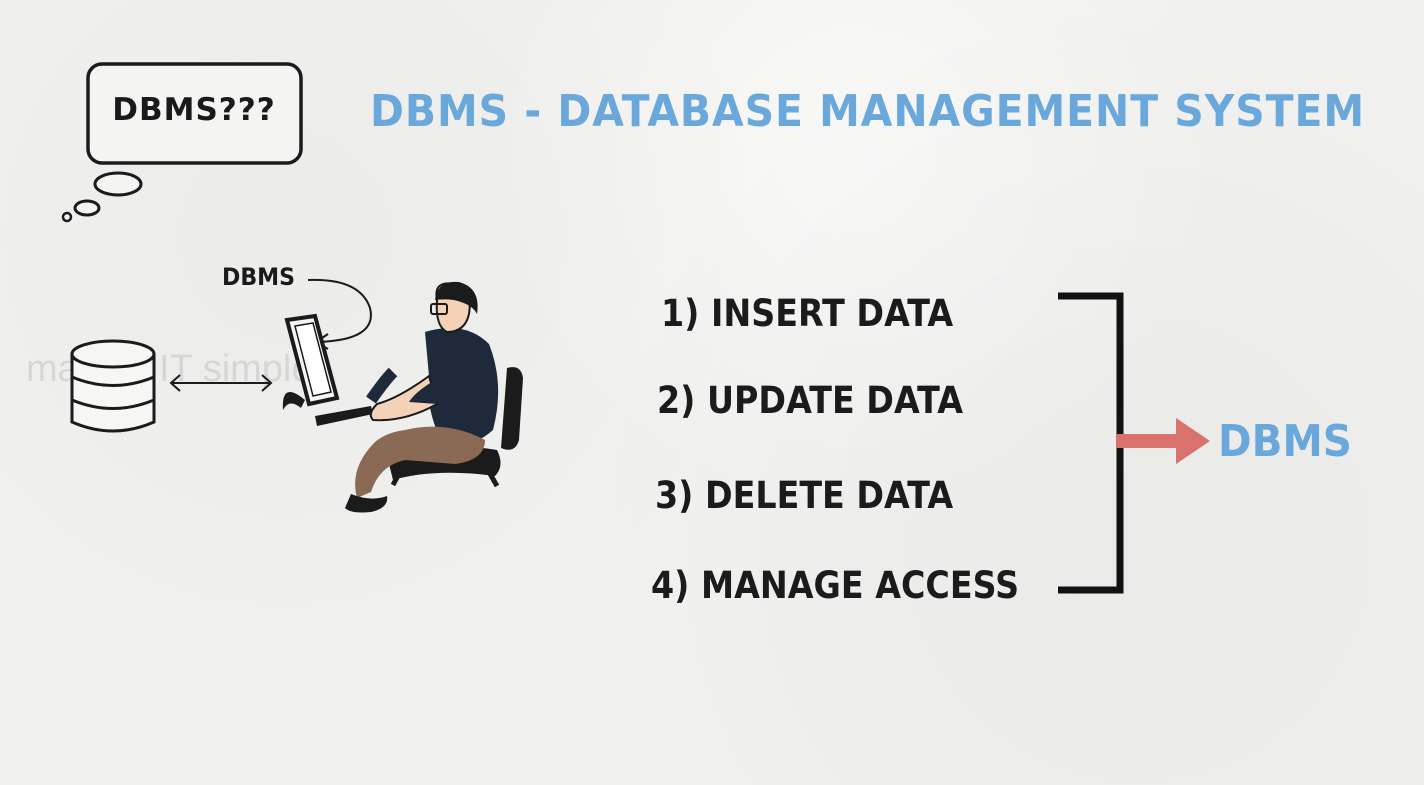 The width and height of the screenshot is (1424, 785). I want to click on operation-update-data: 2) UPDATE DATA, so click(810, 400).